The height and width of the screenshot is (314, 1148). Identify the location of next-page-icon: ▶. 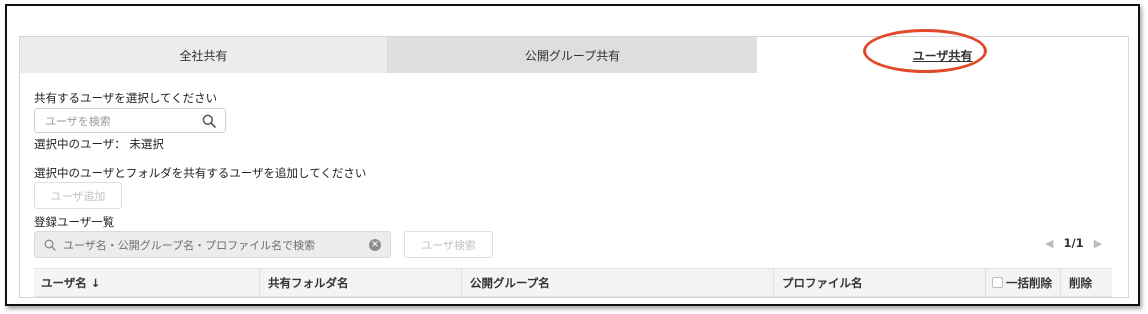
(1098, 243).